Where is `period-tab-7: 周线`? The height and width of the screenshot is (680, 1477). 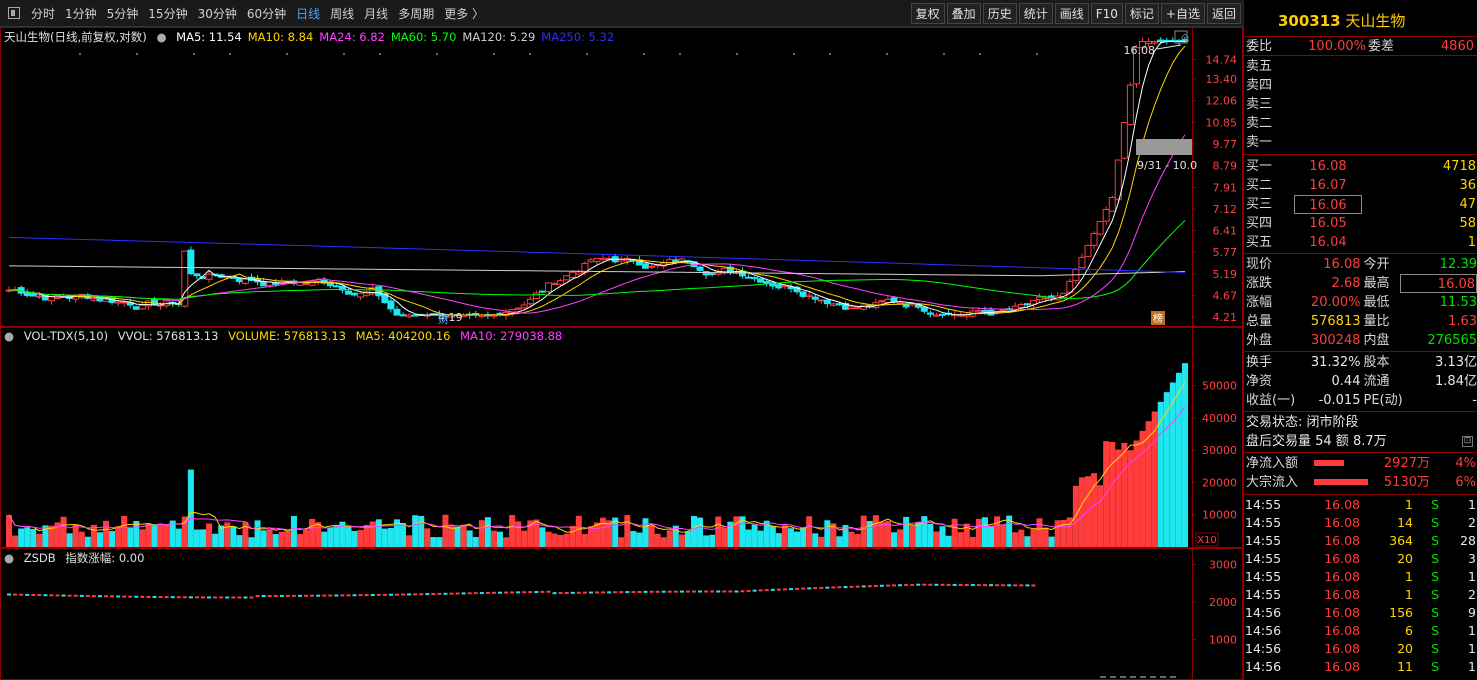
period-tab-7: 周线 is located at coordinates (342, 13).